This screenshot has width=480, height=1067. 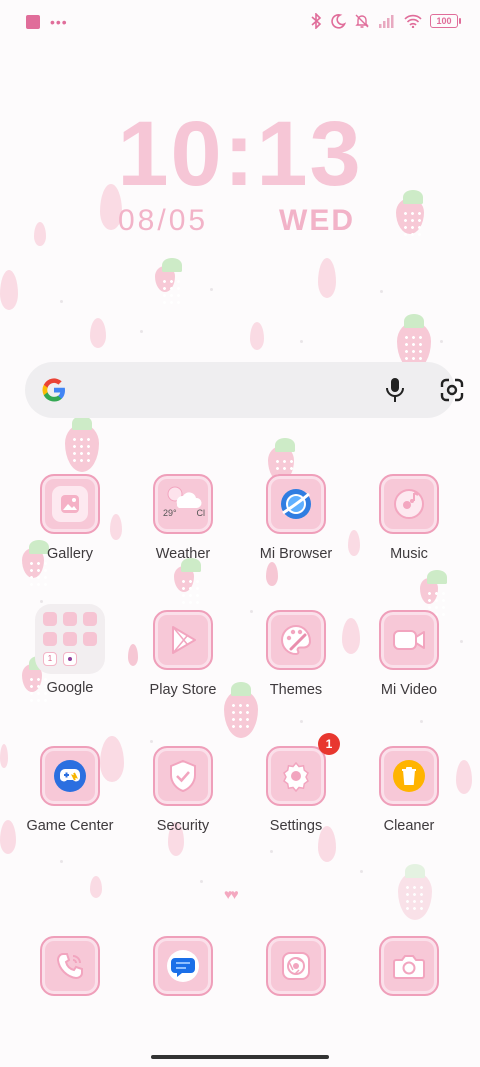 What do you see at coordinates (70, 826) in the screenshot?
I see `app-label: Game Center` at bounding box center [70, 826].